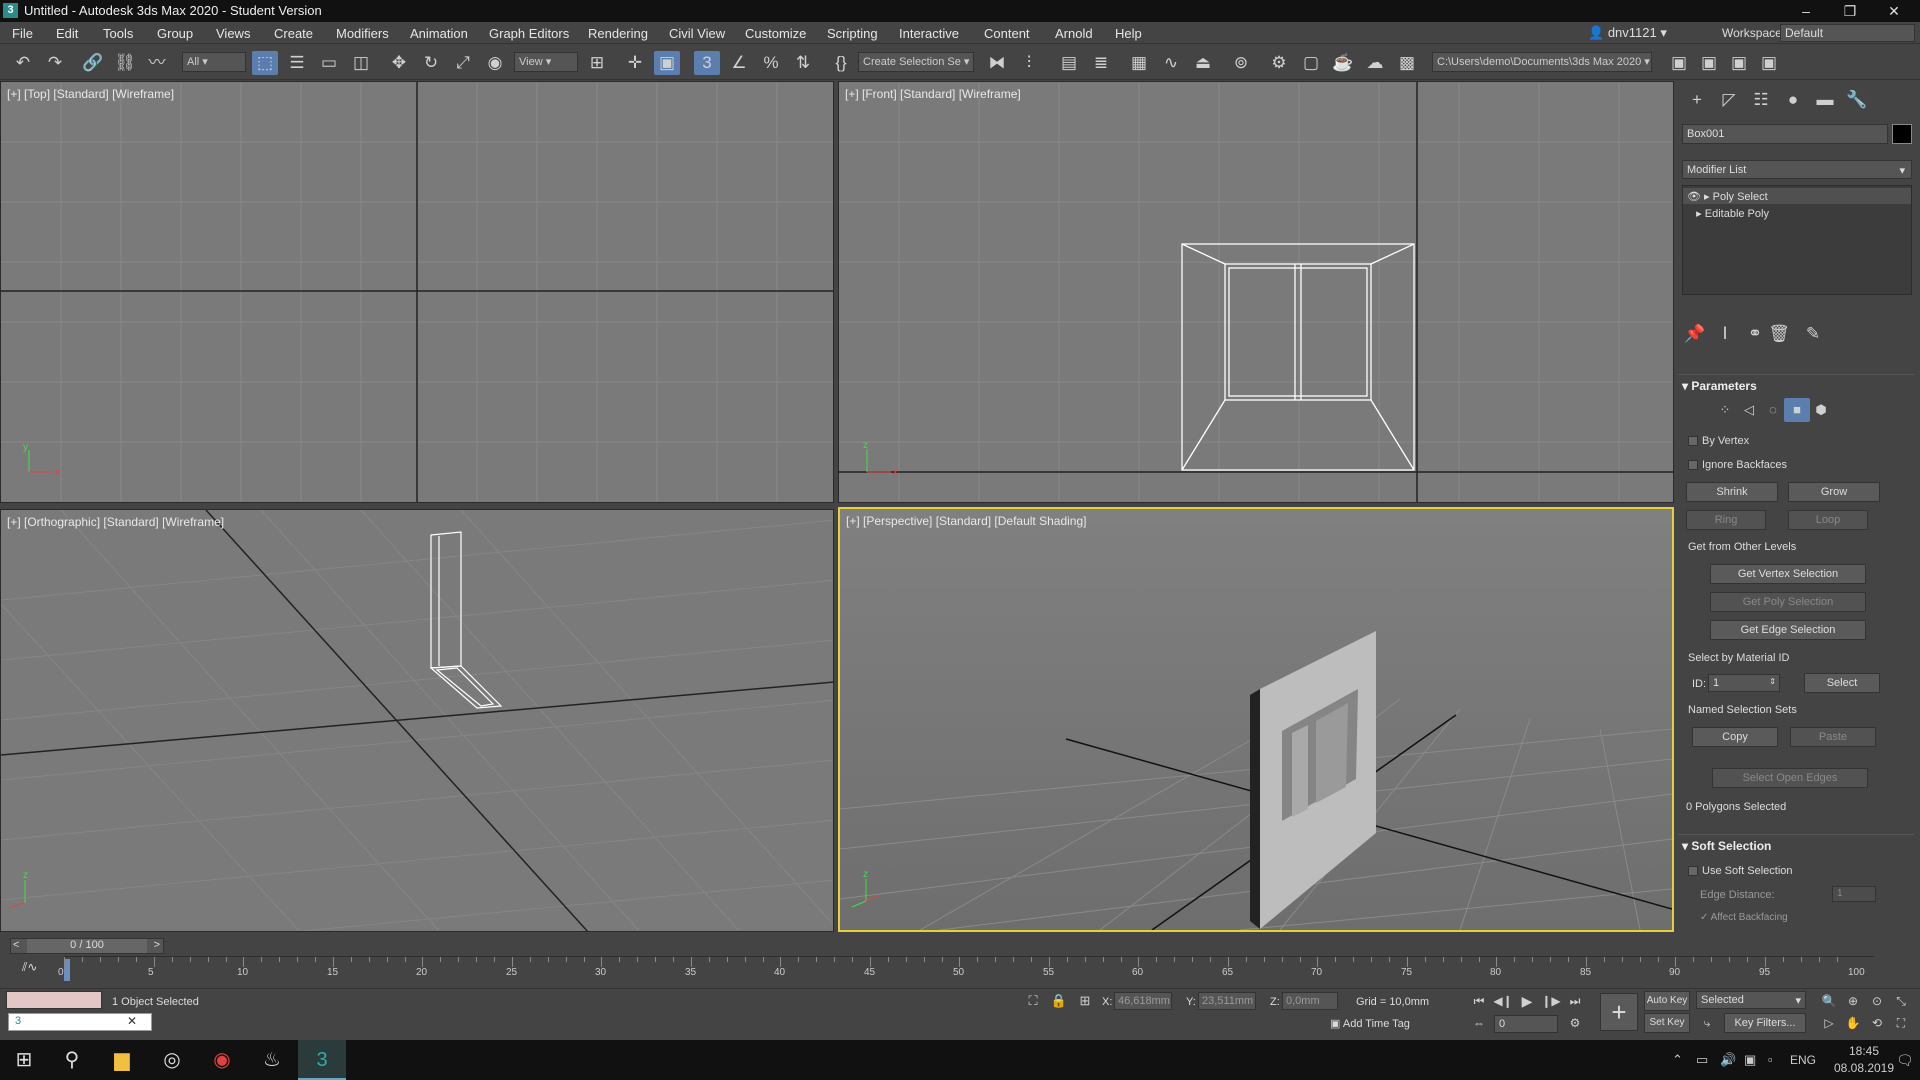 This screenshot has height=1080, width=1920. Describe the element at coordinates (697, 33) in the screenshot. I see `menu-civil-view: Civil View` at that location.